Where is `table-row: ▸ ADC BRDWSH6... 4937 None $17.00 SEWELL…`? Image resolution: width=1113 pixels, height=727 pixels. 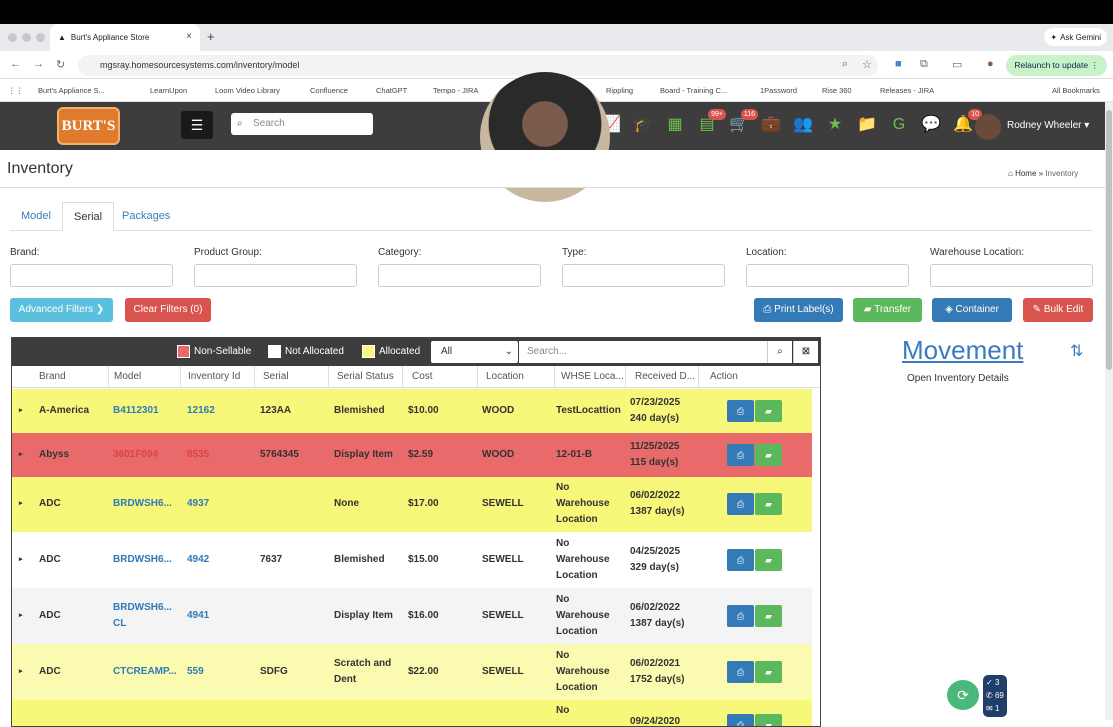
table-row: ▸ ADC BRDWSH6... 4937 None $17.00 SEWELL… is located at coordinates (412, 504).